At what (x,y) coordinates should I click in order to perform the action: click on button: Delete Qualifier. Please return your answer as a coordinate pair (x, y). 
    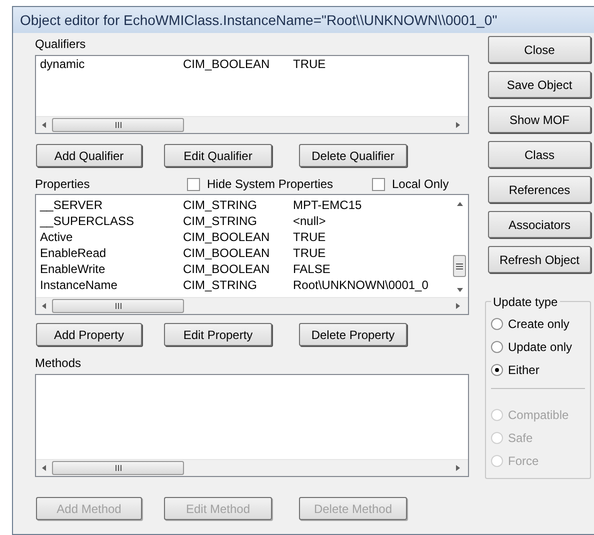
    Looking at the image, I should click on (353, 155).